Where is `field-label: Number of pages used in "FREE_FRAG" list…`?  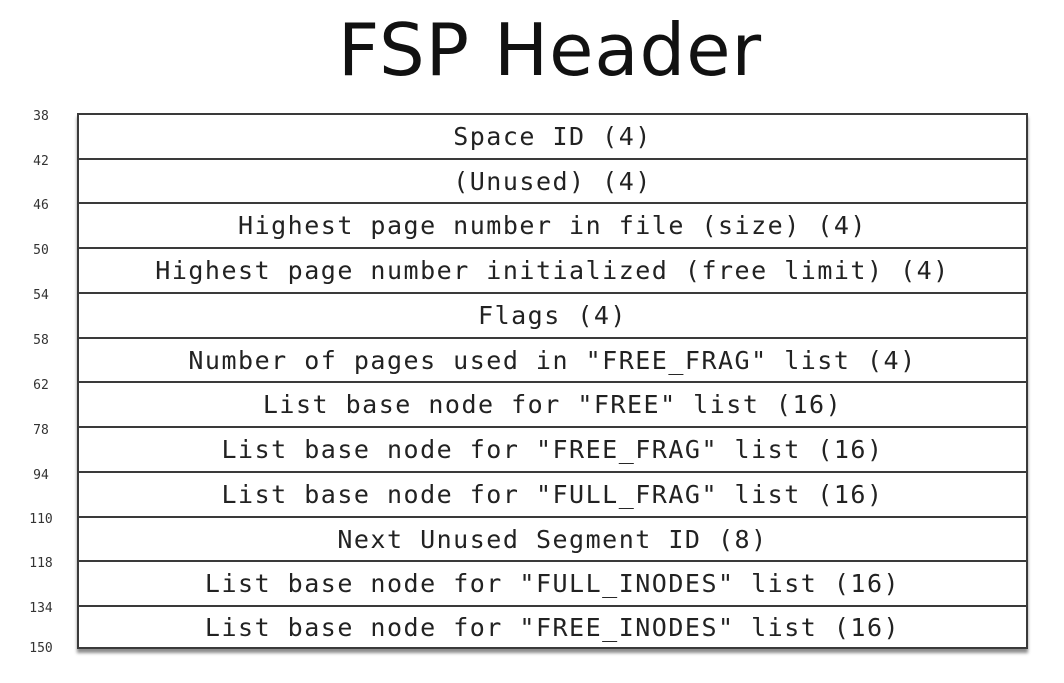 field-label: Number of pages used in "FREE_FRAG" list… is located at coordinates (552, 360).